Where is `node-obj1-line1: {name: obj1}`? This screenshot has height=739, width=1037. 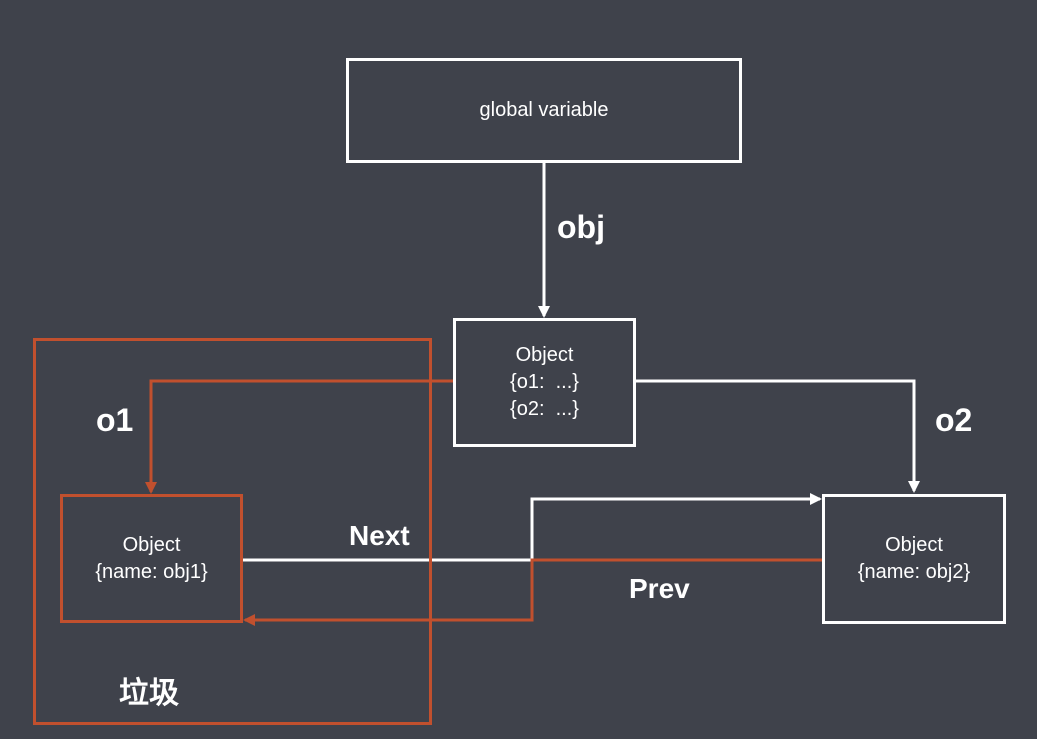
node-obj1-line1: {name: obj1} is located at coordinates (151, 571).